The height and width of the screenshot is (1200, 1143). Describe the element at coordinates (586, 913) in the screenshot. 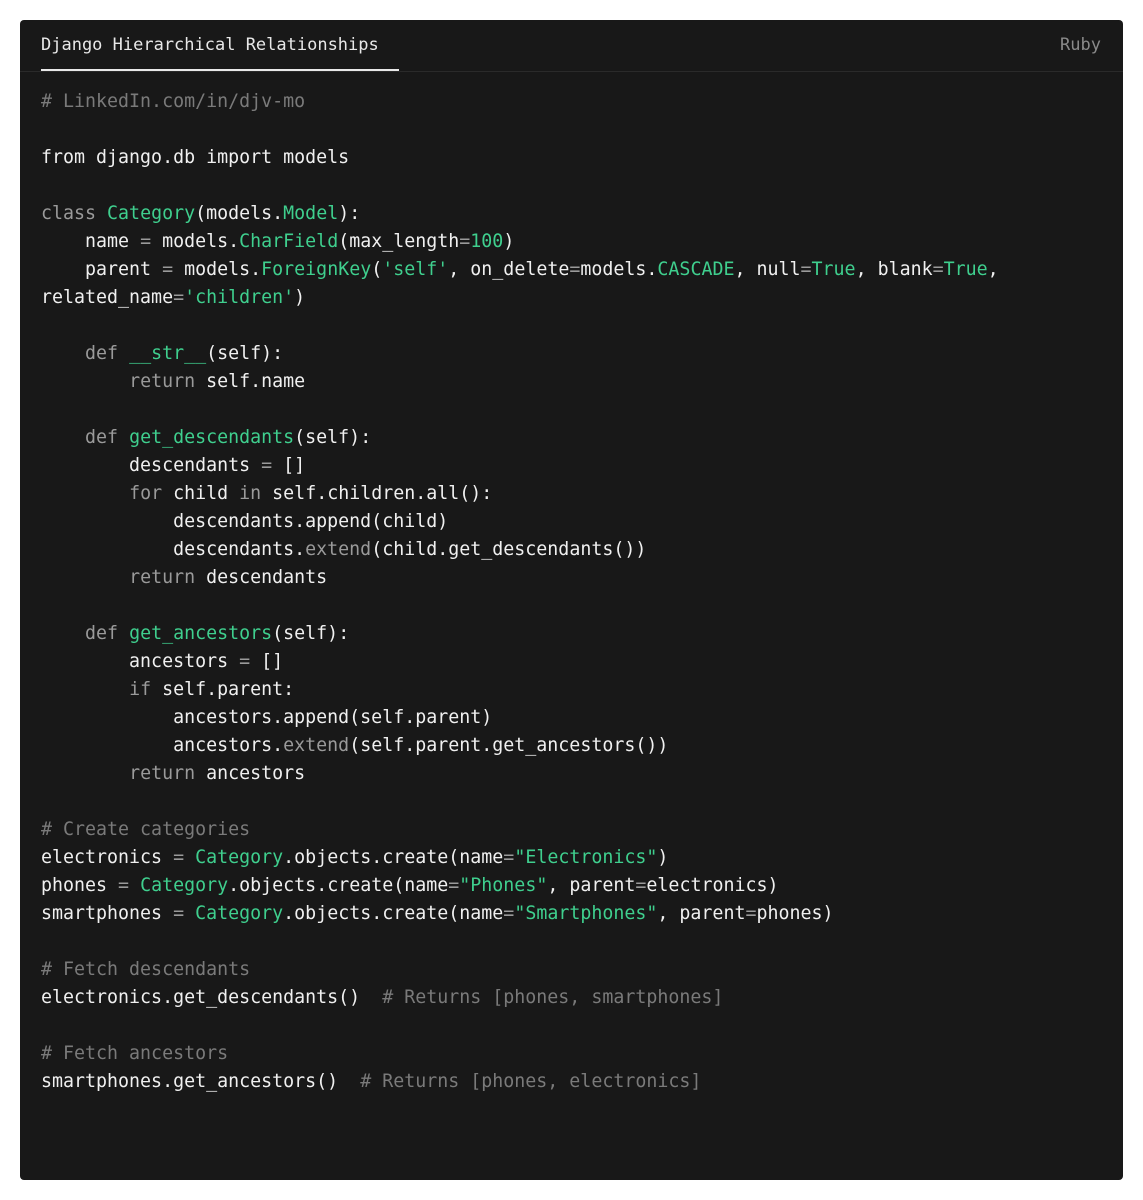

I see `code-token-str: "Smartphones"` at that location.